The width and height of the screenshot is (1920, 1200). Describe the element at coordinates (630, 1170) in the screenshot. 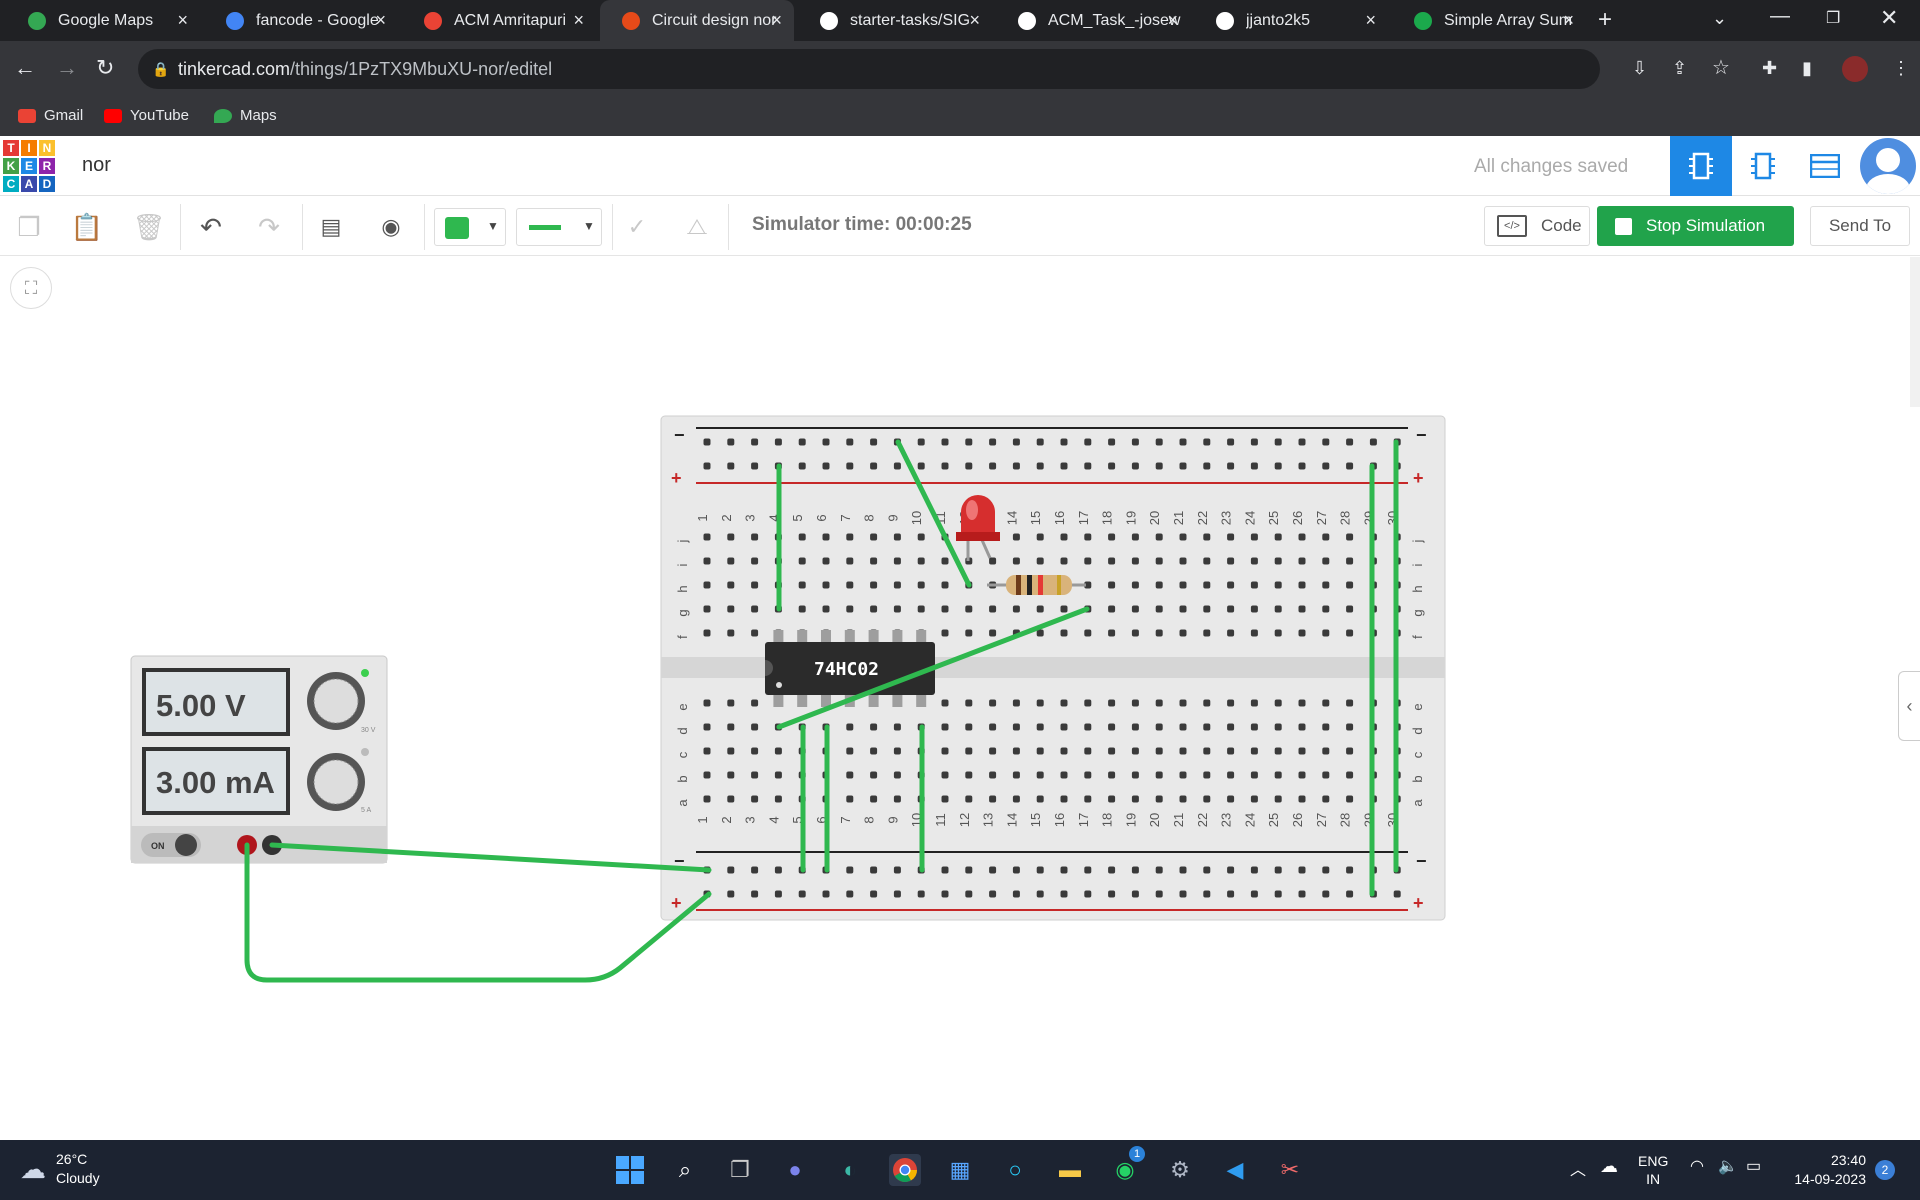

I see `start-icon` at that location.